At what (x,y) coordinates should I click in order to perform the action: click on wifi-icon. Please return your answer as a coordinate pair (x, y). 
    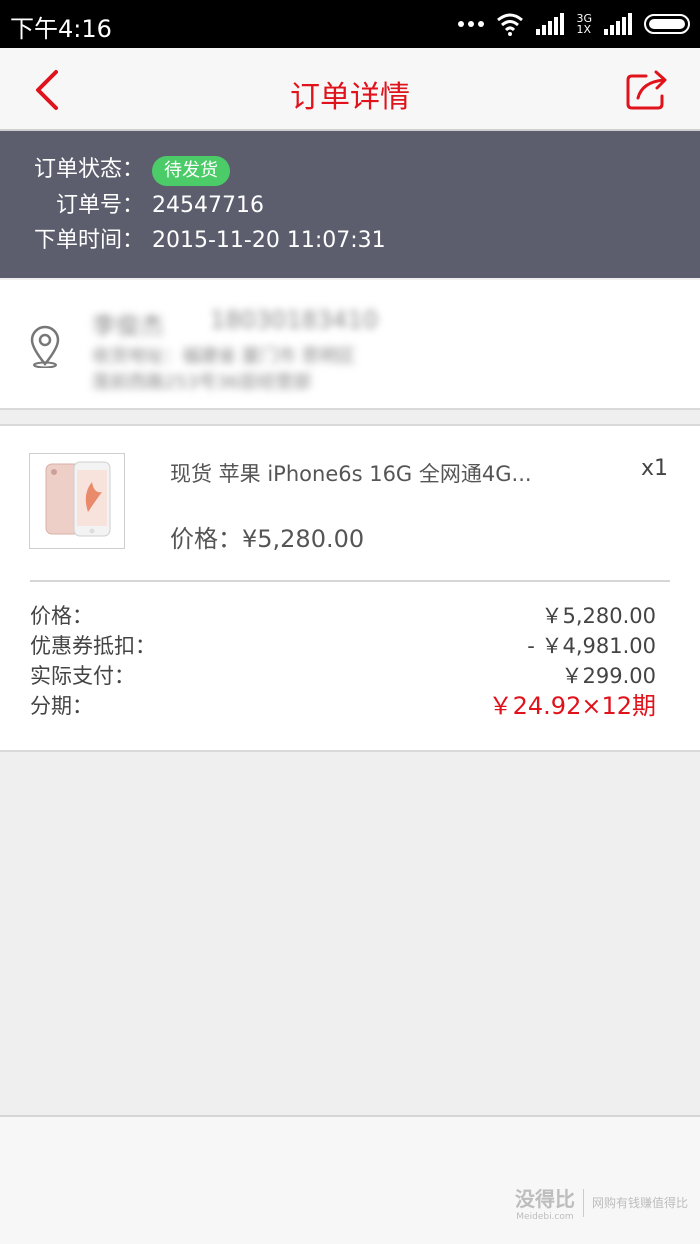
    Looking at the image, I should click on (510, 24).